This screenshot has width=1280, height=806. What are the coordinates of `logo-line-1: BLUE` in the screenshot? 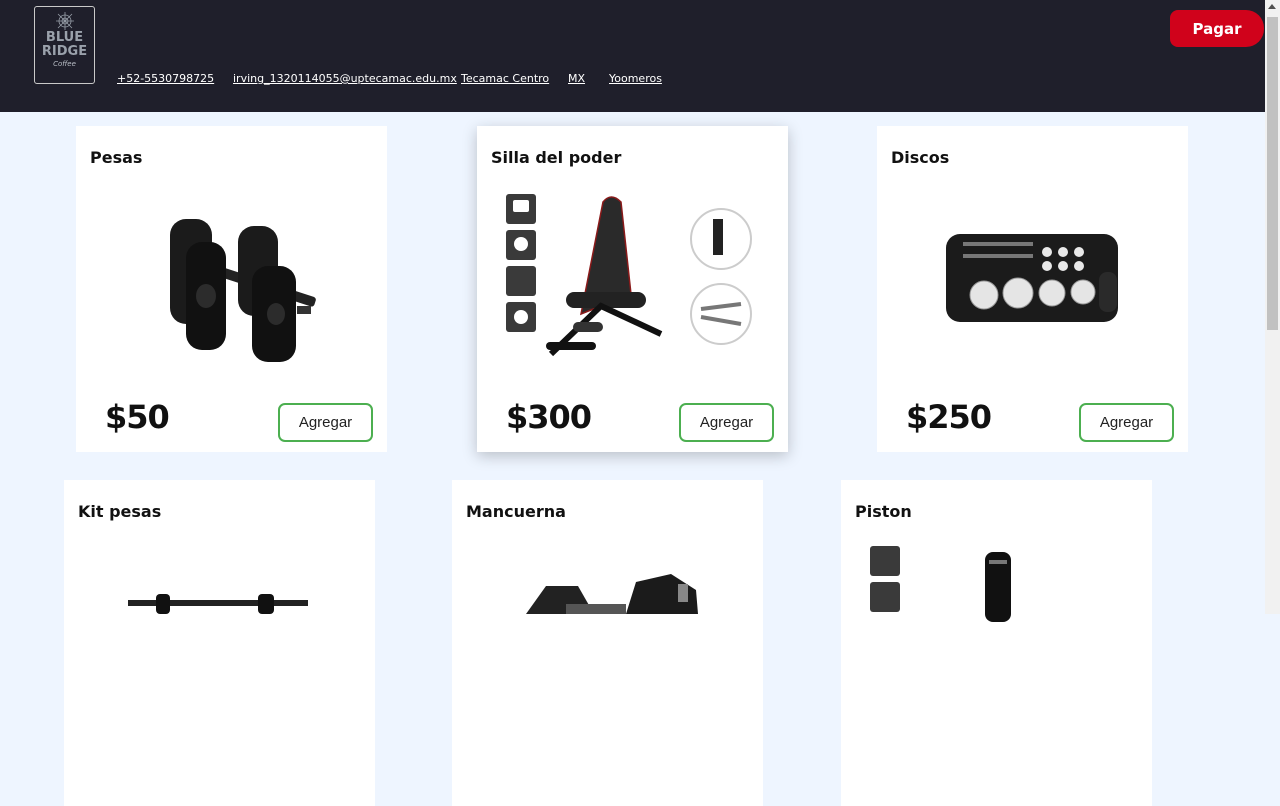 It's located at (64, 37).